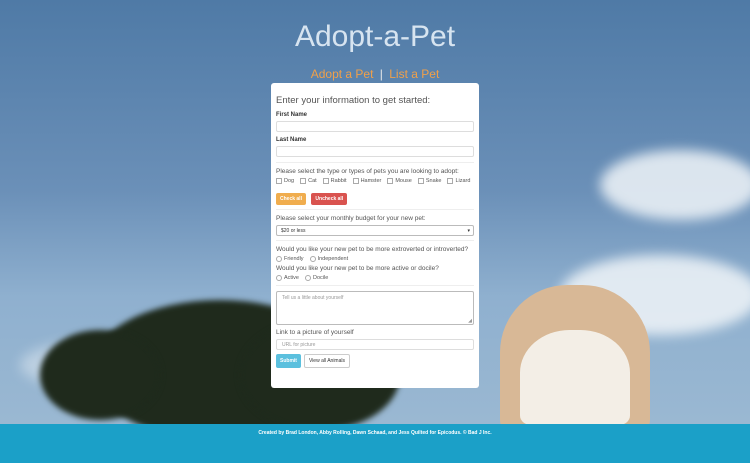  Describe the element at coordinates (292, 115) in the screenshot. I see `first-name-label: First Name` at that location.